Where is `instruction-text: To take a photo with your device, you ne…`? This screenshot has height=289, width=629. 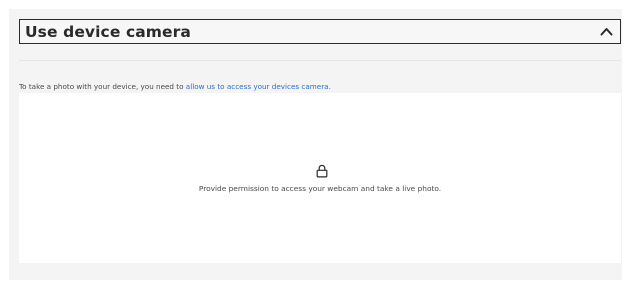
instruction-text: To take a photo with your device, you ne… is located at coordinates (175, 86).